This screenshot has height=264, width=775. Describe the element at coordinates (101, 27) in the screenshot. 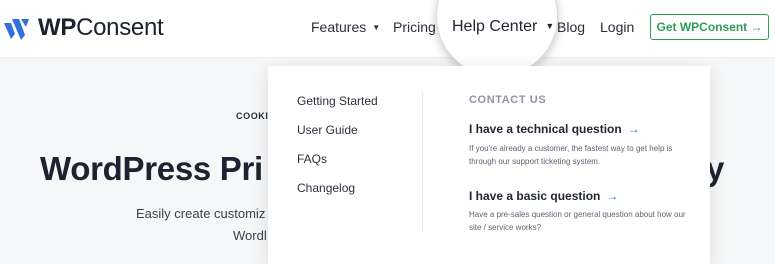

I see `brand-name: WPConsent` at that location.